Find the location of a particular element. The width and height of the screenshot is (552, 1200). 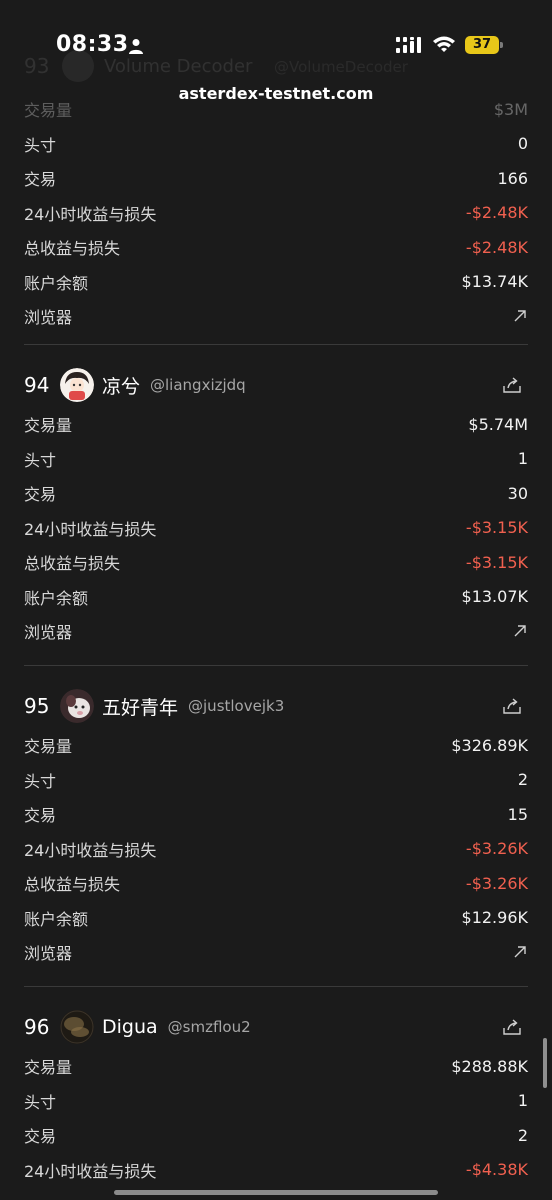

stat-row-trades: 交易 166 is located at coordinates (276, 178).